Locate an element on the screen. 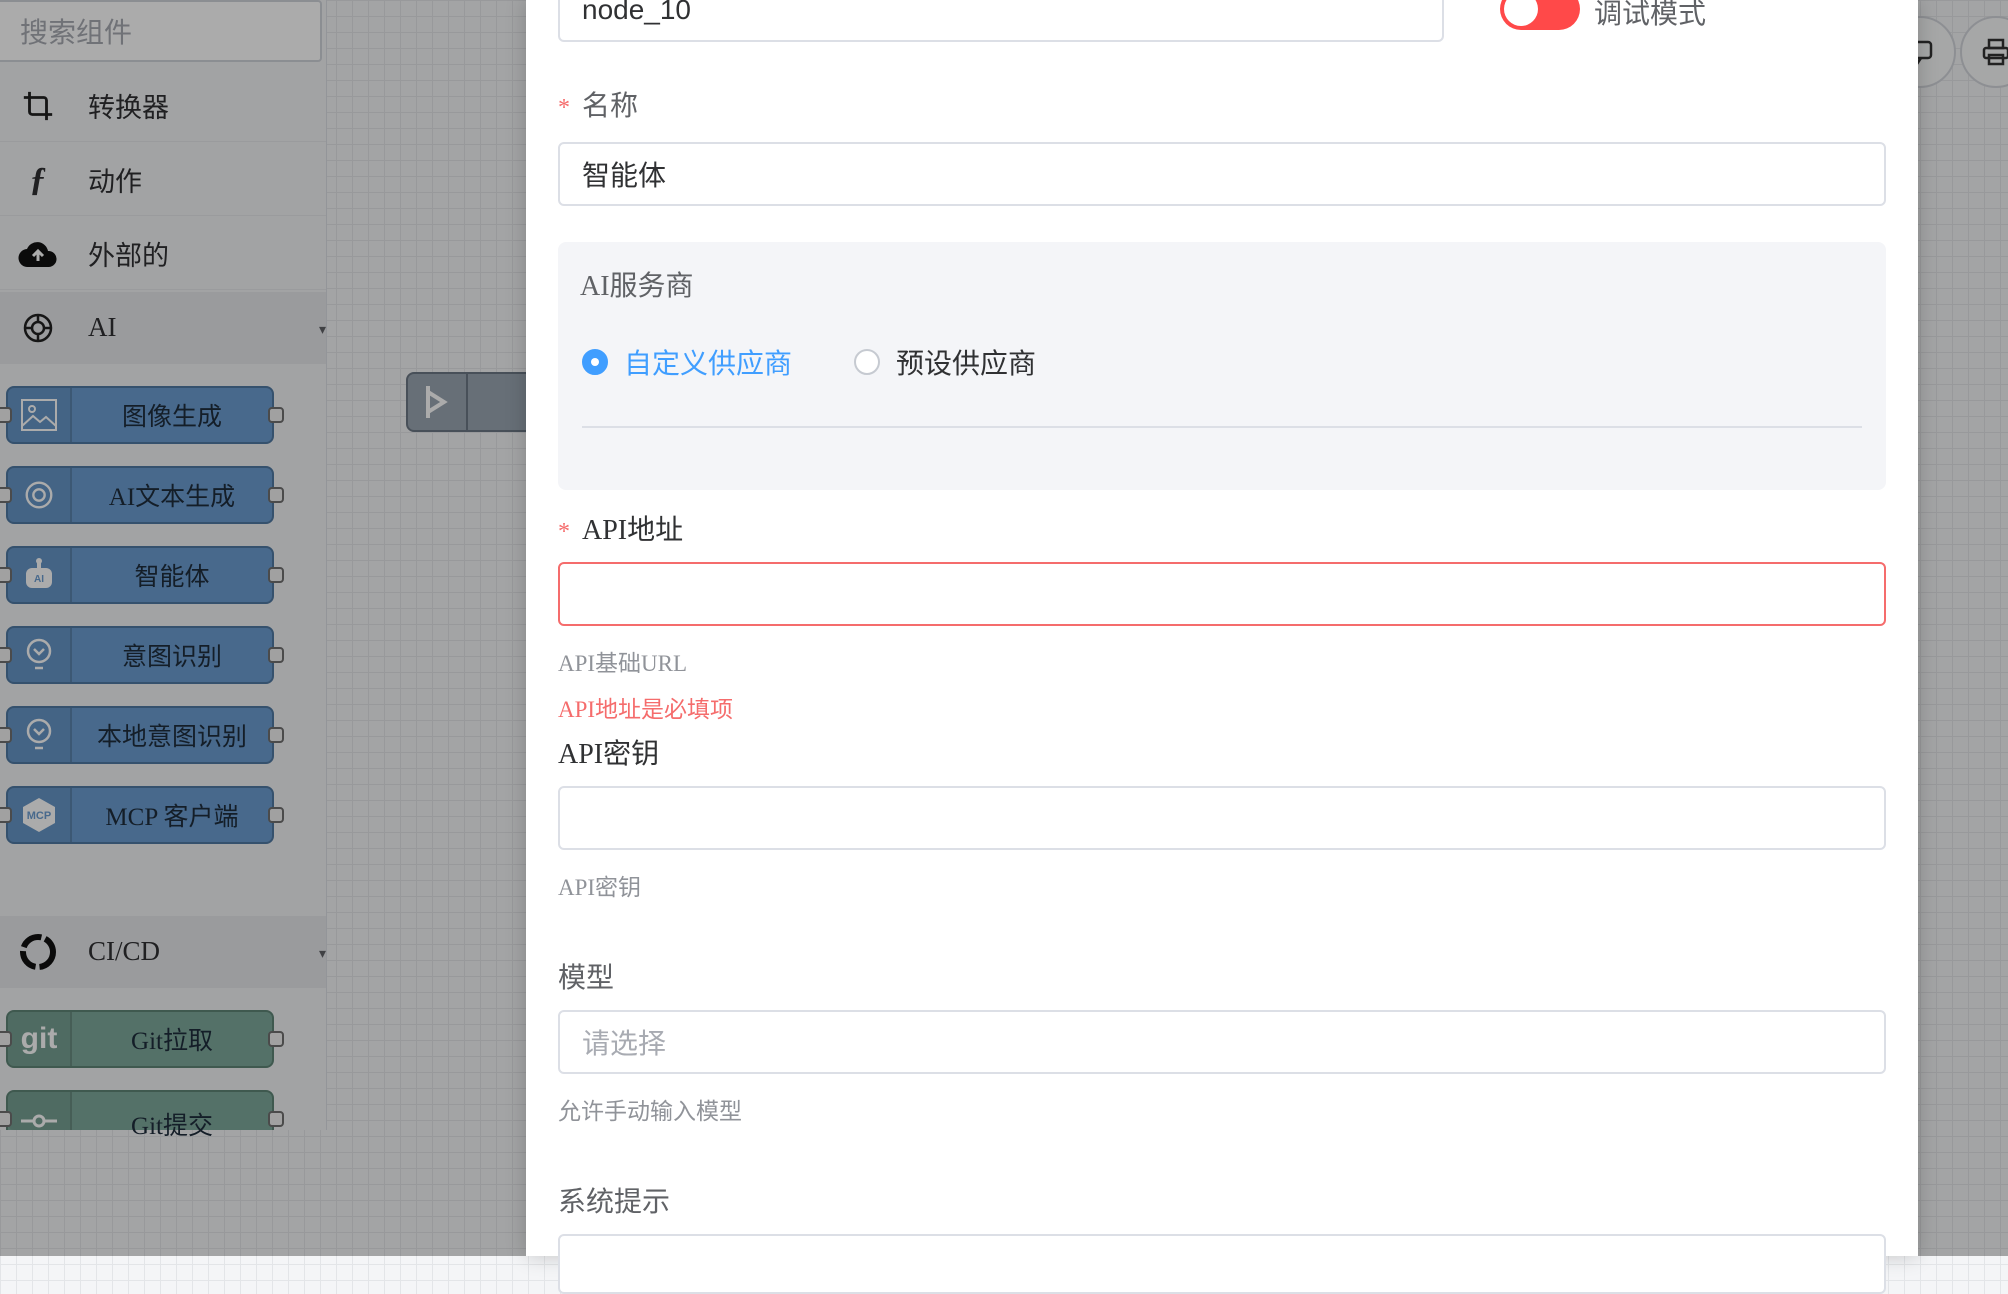 This screenshot has height=1294, width=2008. system-prompt-label: 系统提示 is located at coordinates (614, 1202).